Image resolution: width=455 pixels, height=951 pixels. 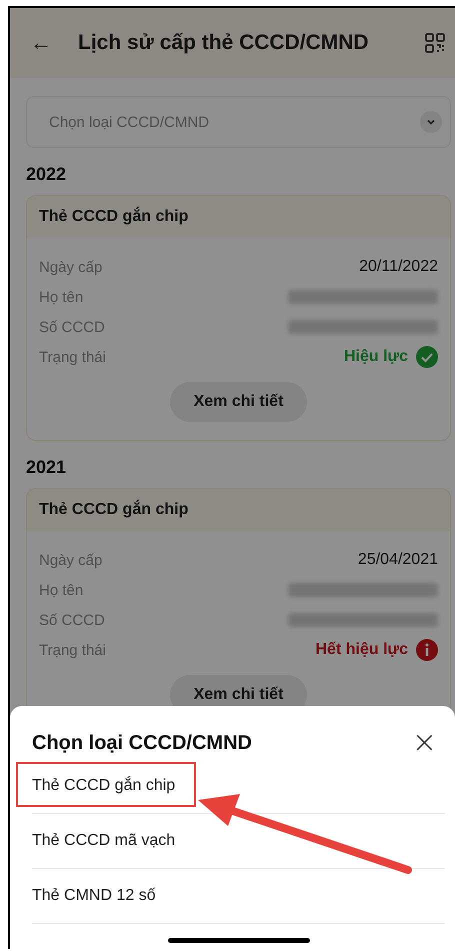 I want to click on field-value: 20/11/2022, so click(x=398, y=267).